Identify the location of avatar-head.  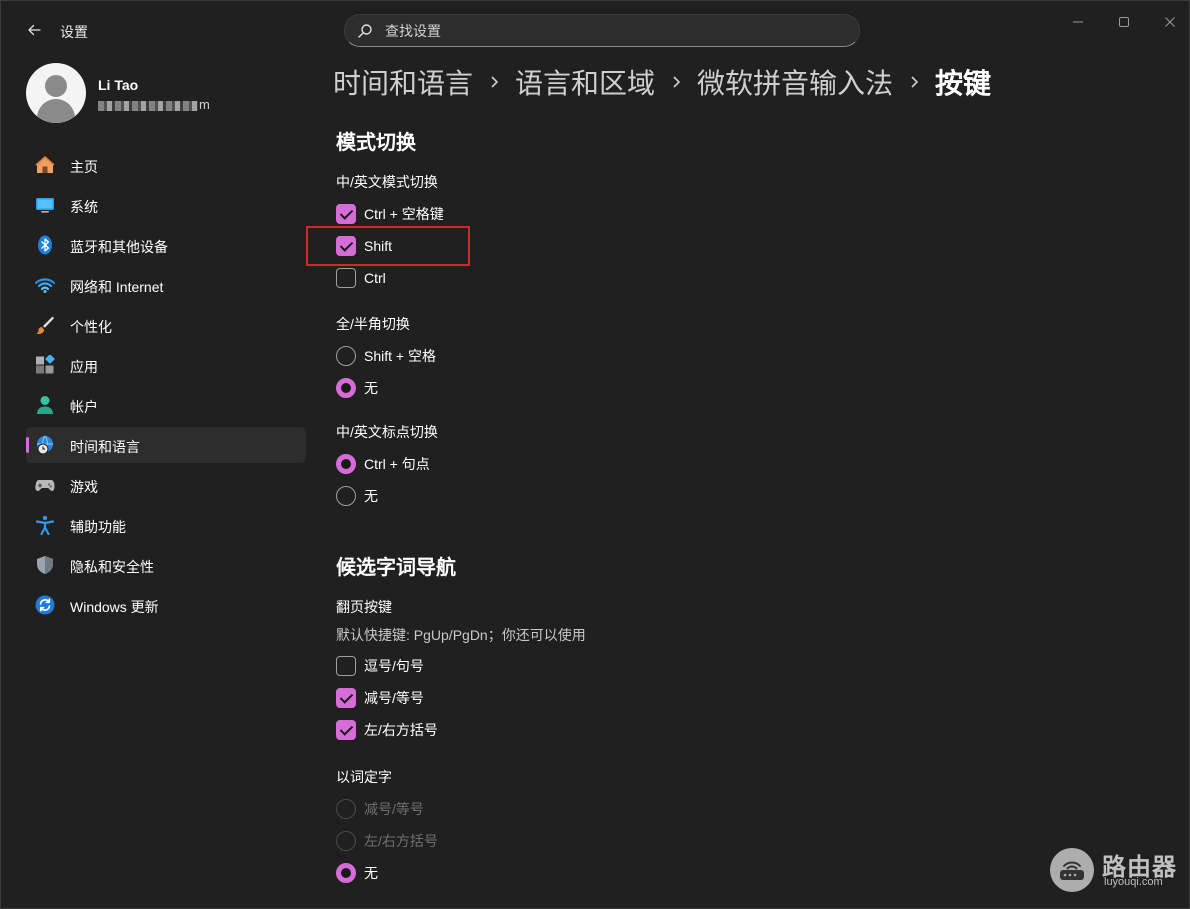
(56, 86).